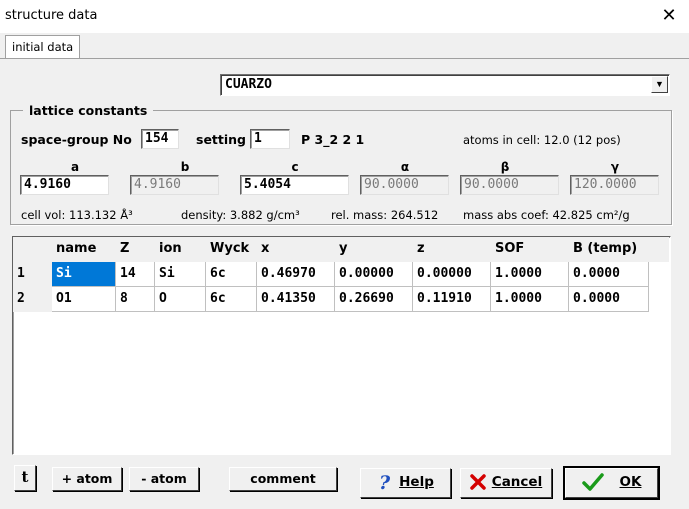 Image resolution: width=689 pixels, height=509 pixels. I want to click on column-header-sof: SOF, so click(530, 249).